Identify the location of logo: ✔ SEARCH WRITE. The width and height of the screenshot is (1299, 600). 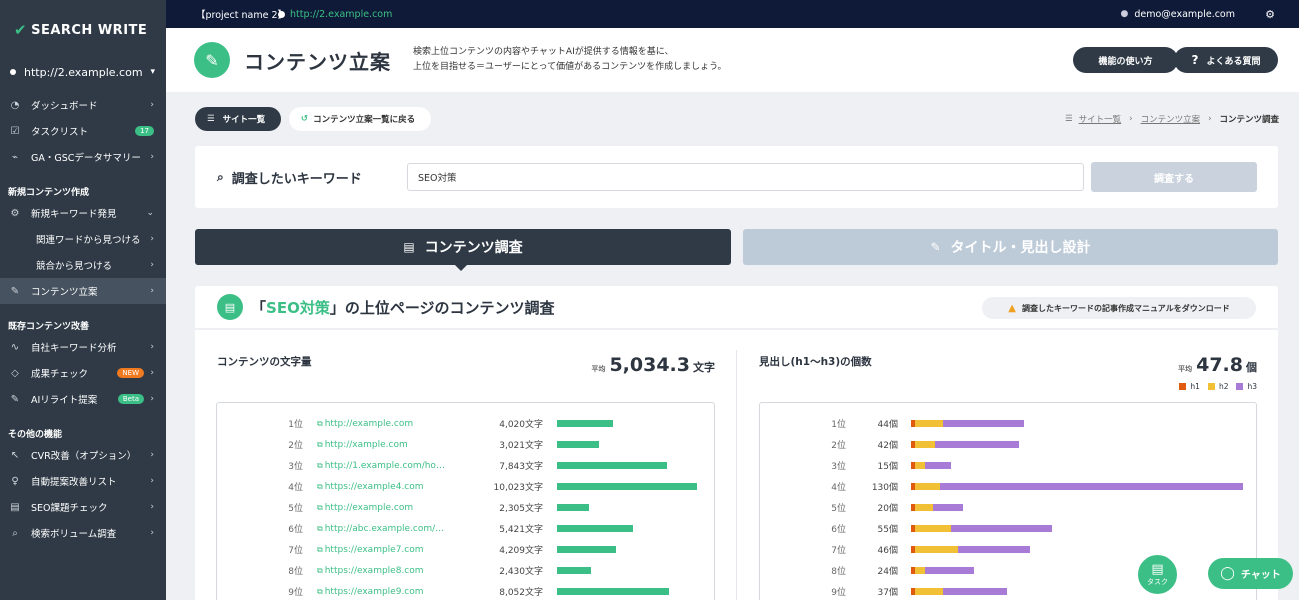
(83, 30).